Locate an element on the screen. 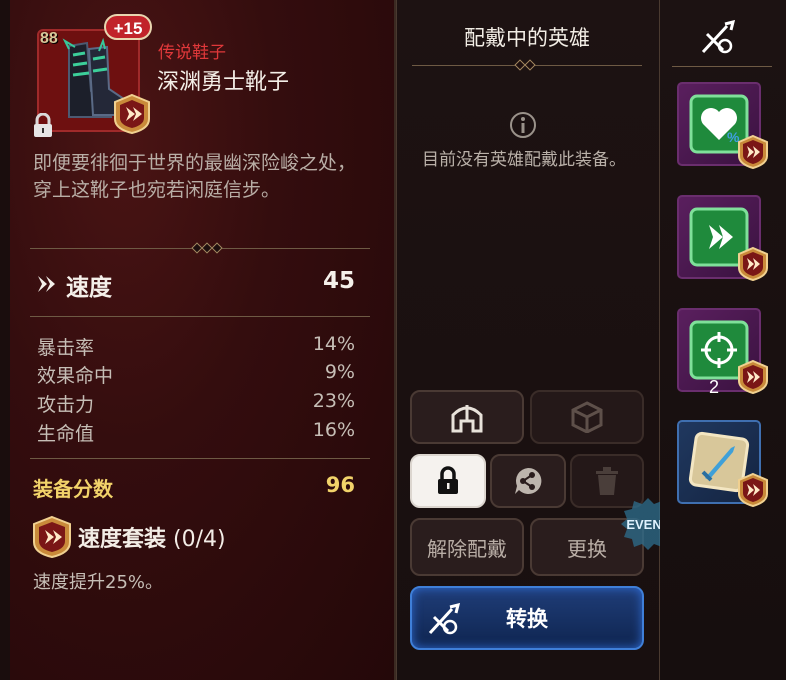 This screenshot has height=680, width=786. lock-button is located at coordinates (448, 481).